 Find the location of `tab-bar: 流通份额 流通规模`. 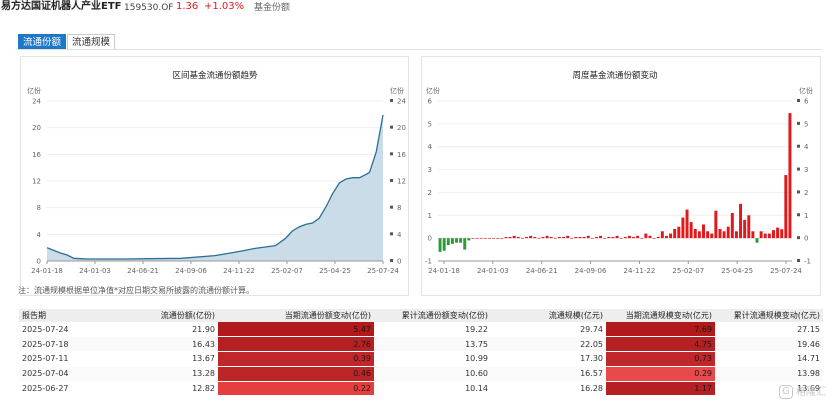

tab-bar: 流通份额 流通规模 is located at coordinates (420, 42).